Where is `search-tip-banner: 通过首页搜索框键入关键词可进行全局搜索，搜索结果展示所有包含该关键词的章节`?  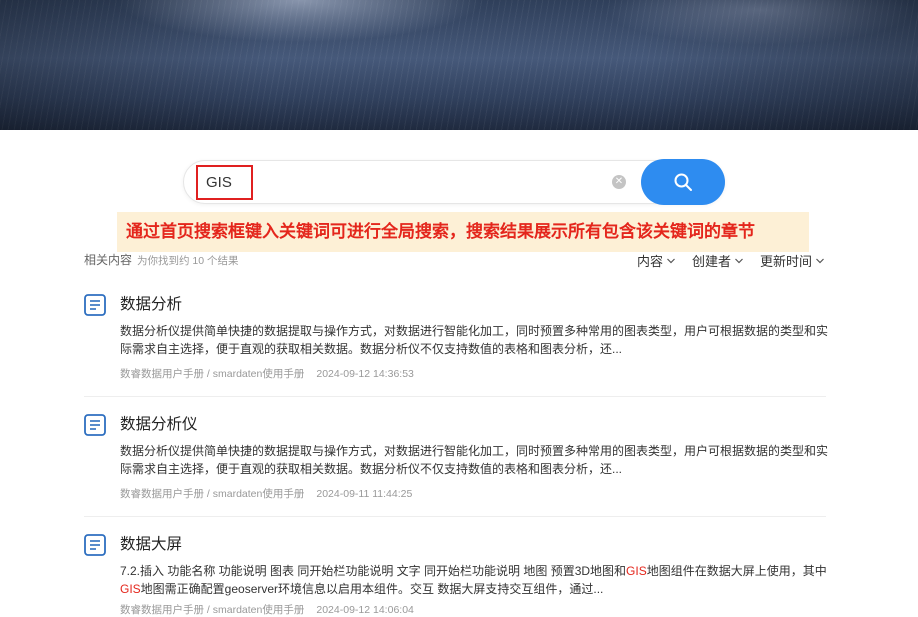
search-tip-banner: 通过首页搜索框键入关键词可进行全局搜索，搜索结果展示所有包含该关键词的章节 is located at coordinates (463, 232).